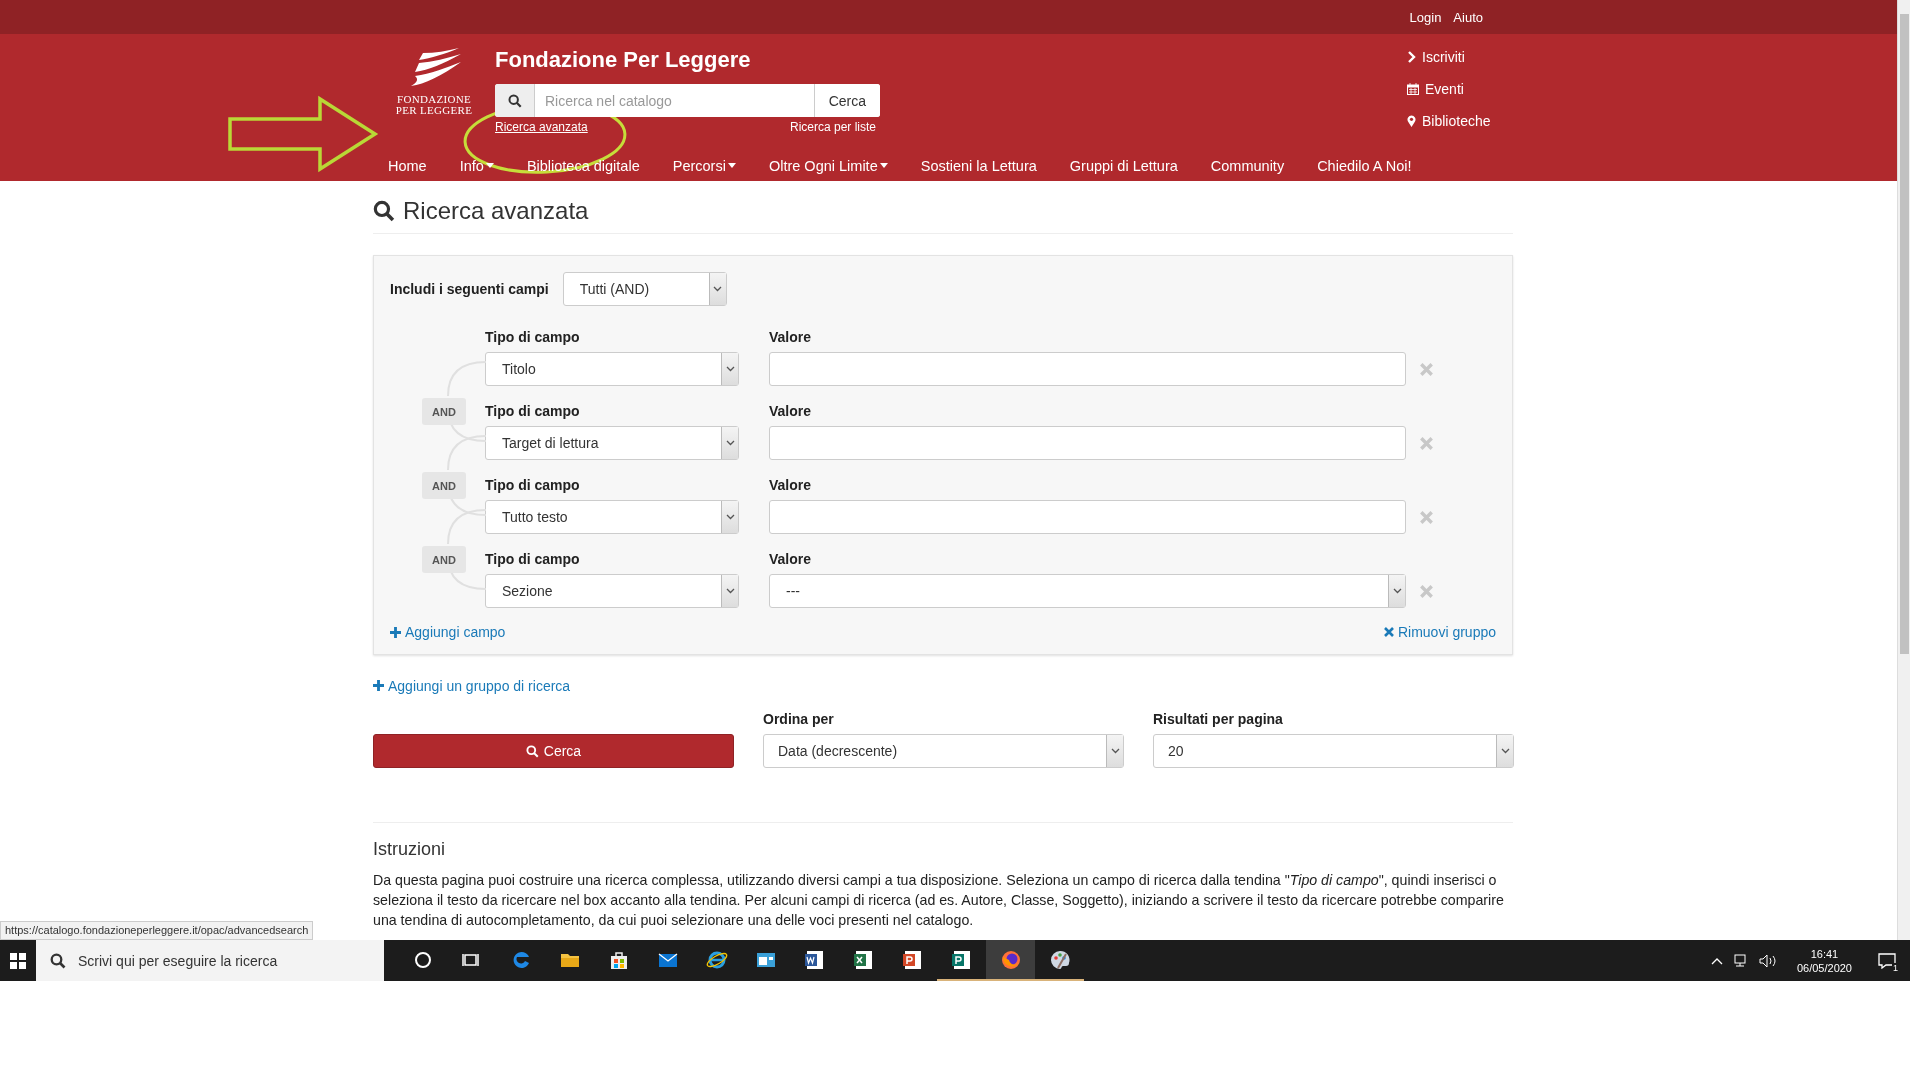  What do you see at coordinates (1439, 632) in the screenshot?
I see `remove-group-link: Rimuovi gruppo` at bounding box center [1439, 632].